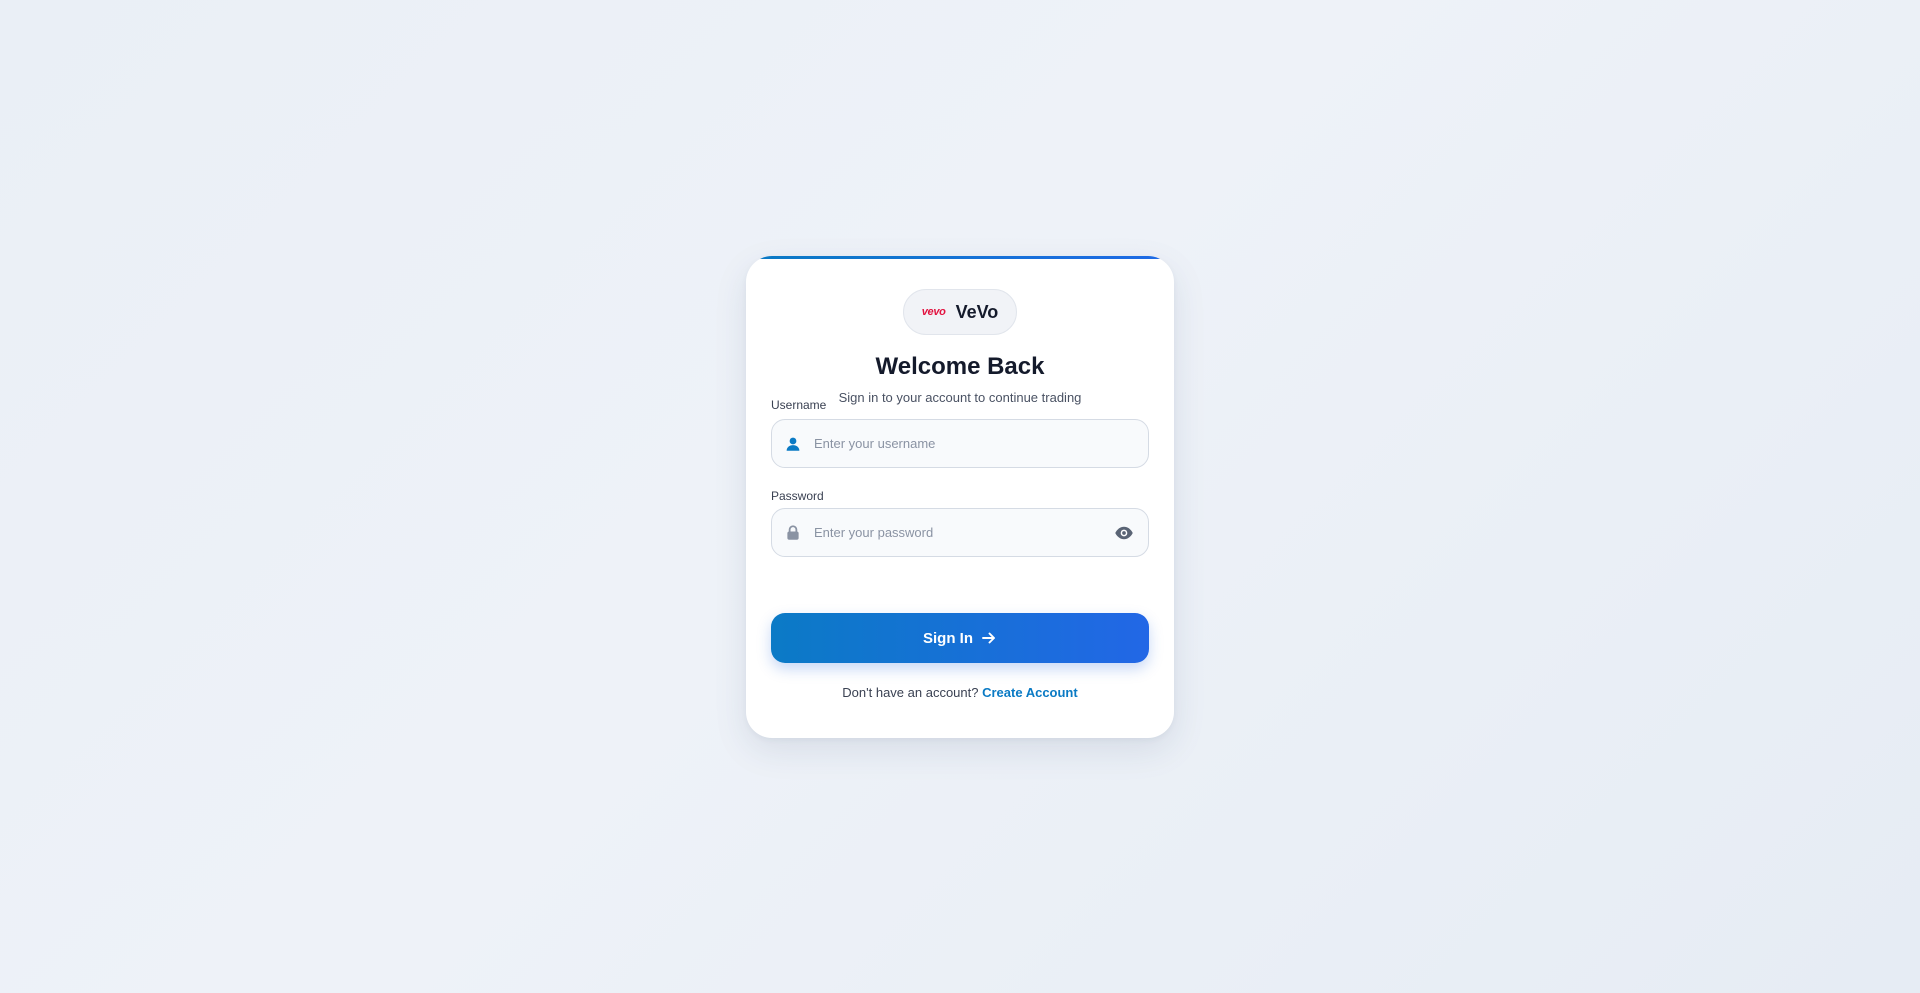 This screenshot has height=993, width=1920. I want to click on brand-badge: vevo VeVo, so click(960, 312).